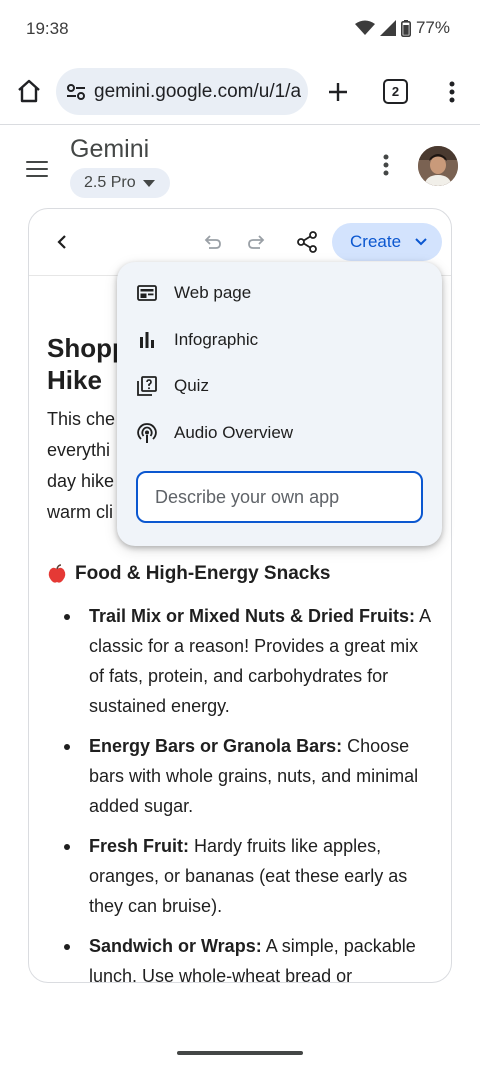 The width and height of the screenshot is (480, 1067). I want to click on battery-icon, so click(405, 28).